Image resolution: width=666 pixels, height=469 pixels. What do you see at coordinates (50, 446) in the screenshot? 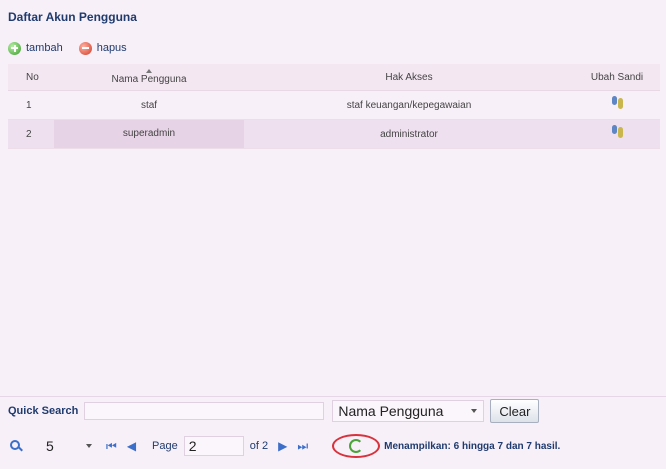
I see `rows-per-page-value: 5` at bounding box center [50, 446].